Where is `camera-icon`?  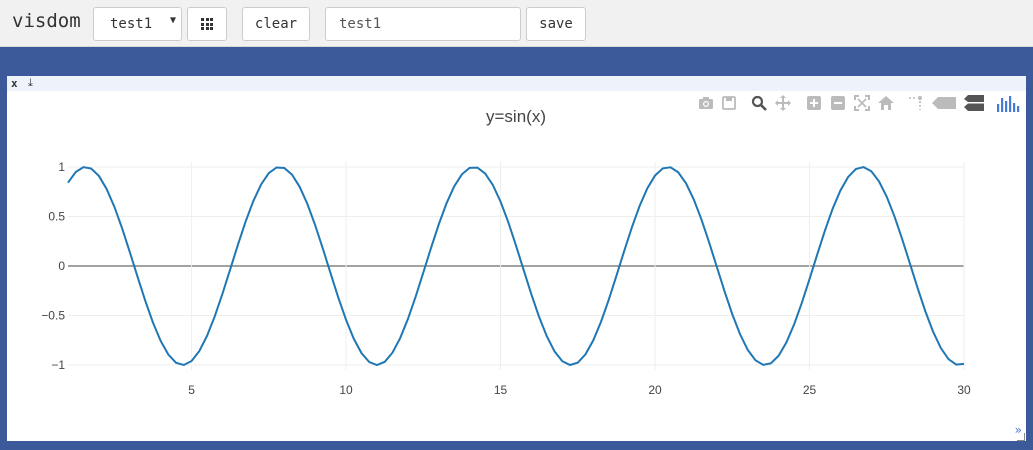 camera-icon is located at coordinates (706, 103).